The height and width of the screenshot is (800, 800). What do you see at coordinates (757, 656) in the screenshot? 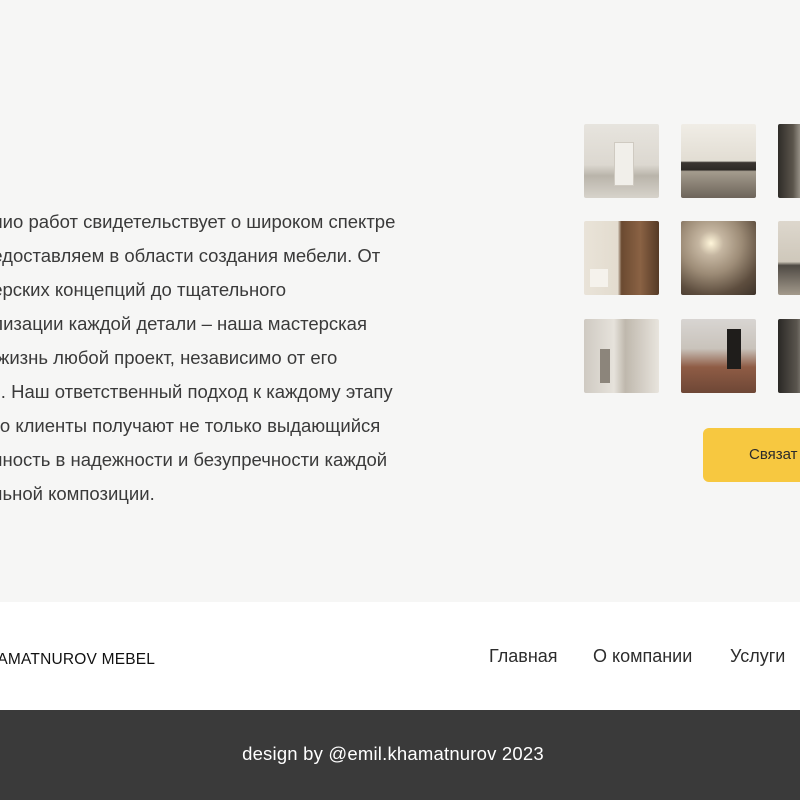
I see `nav-link-services: Услуги` at bounding box center [757, 656].